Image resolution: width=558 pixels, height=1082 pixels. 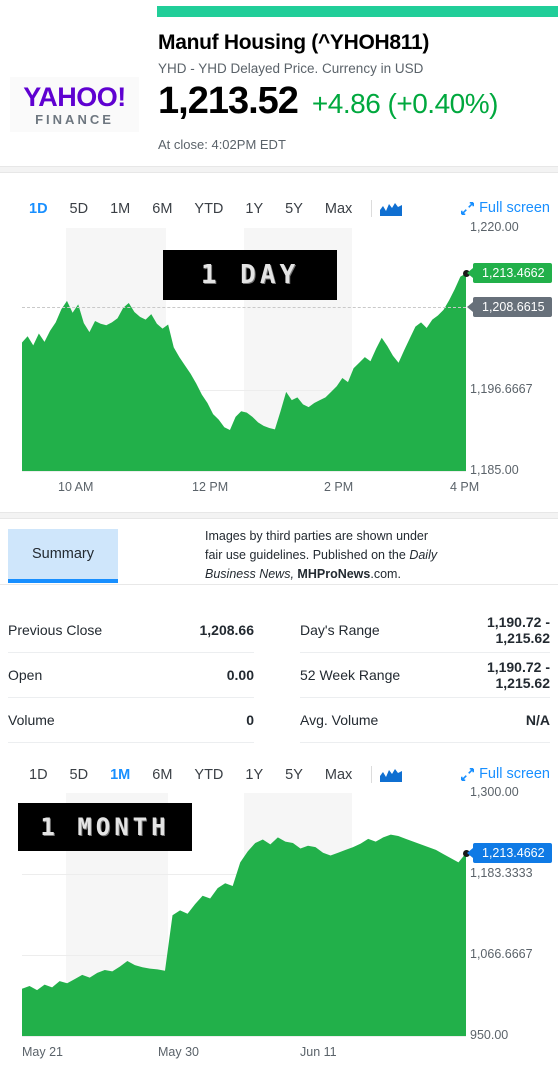 I want to click on chart-watermark-text: 1 MONTH, so click(x=105, y=827).